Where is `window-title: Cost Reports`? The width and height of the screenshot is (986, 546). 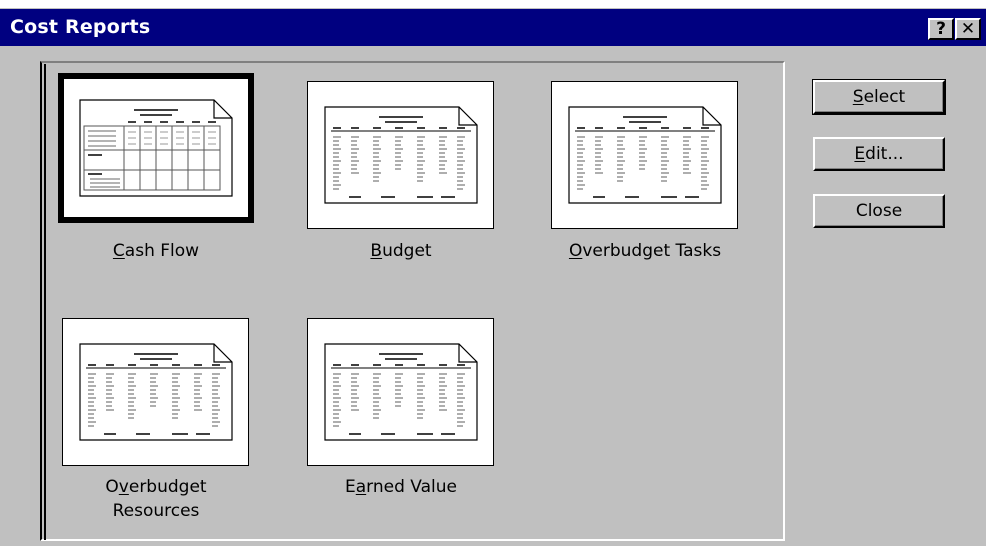
window-title: Cost Reports is located at coordinates (80, 27).